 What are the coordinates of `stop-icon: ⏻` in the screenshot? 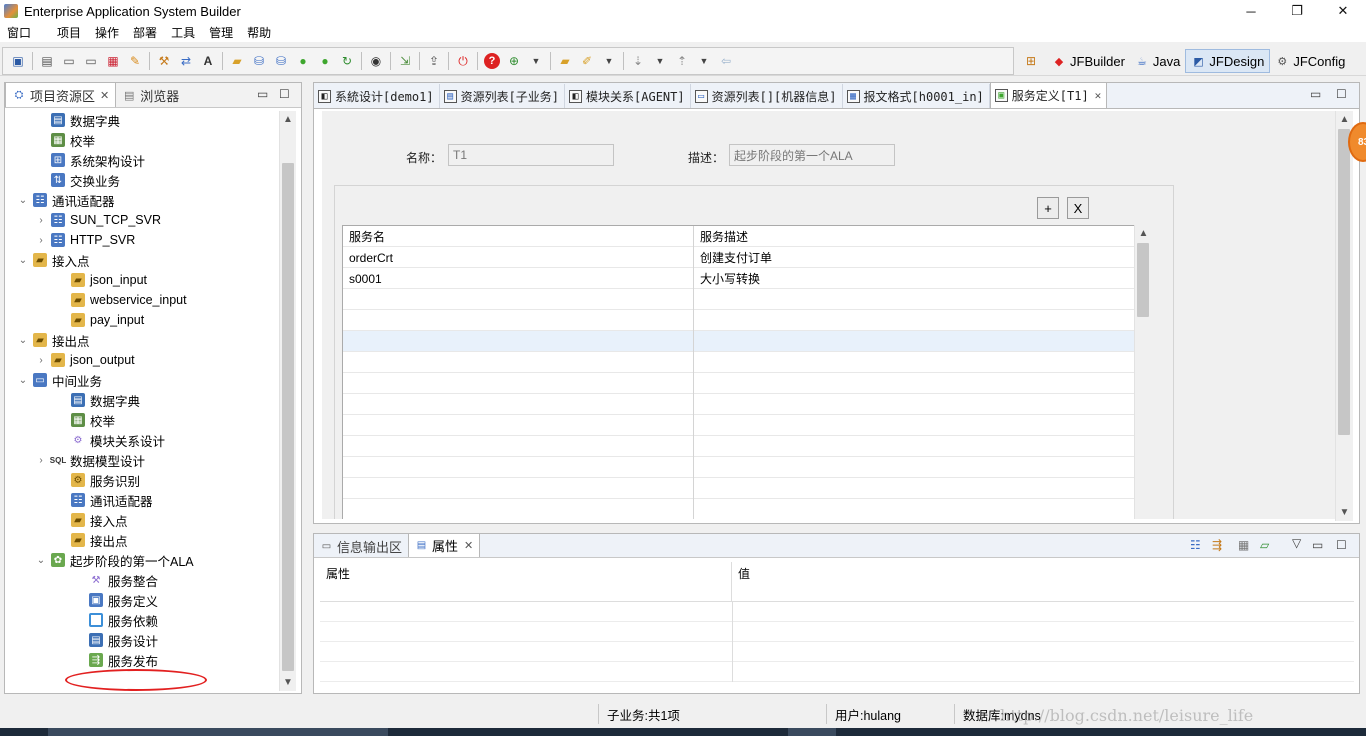 It's located at (463, 61).